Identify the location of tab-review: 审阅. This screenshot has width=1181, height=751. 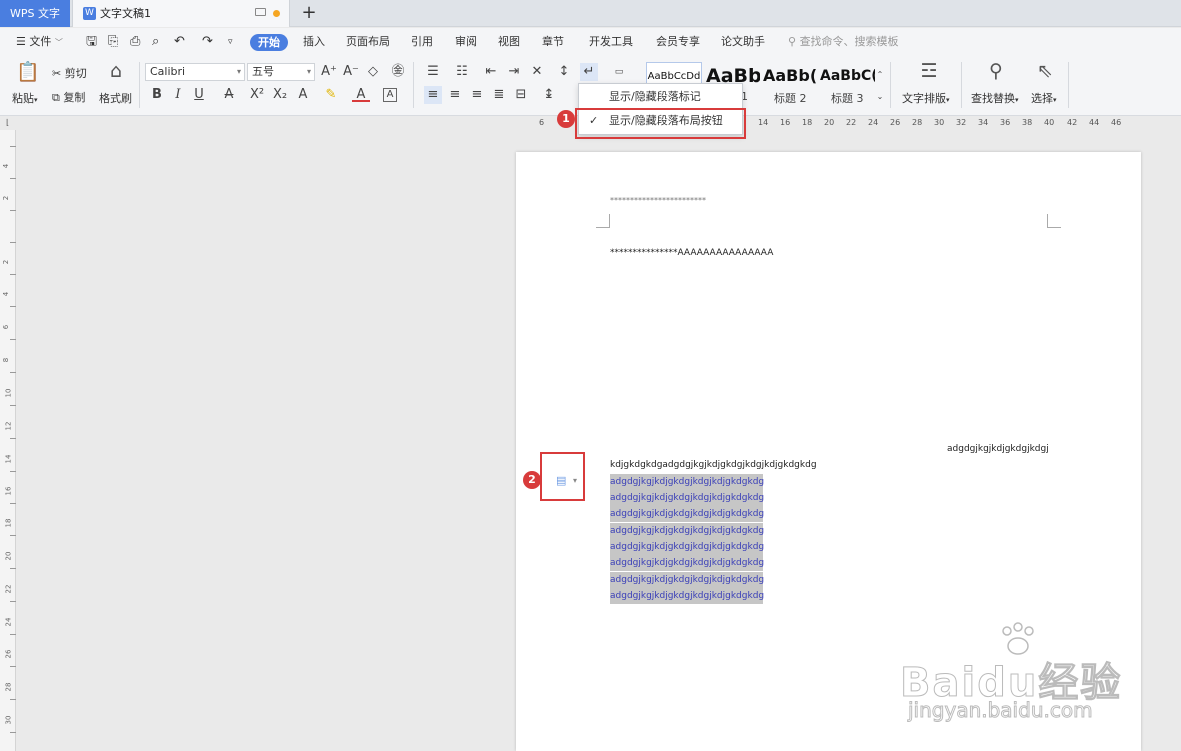
(466, 42).